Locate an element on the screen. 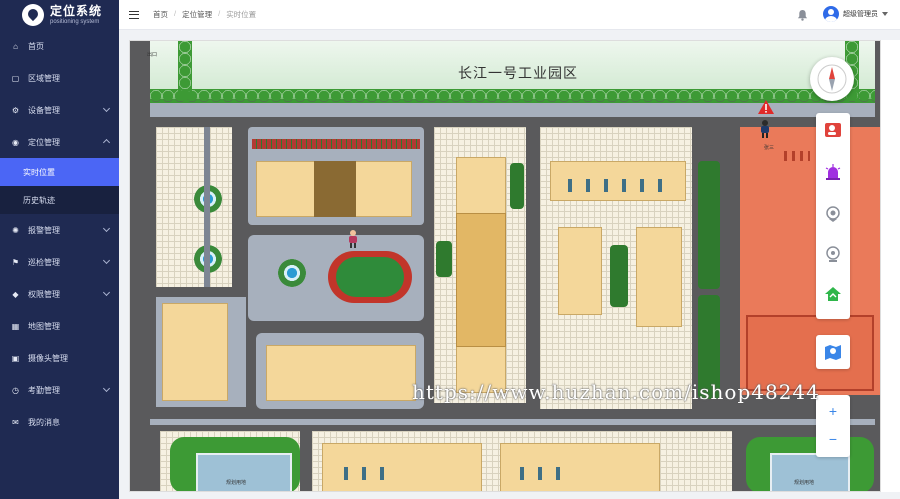  person-marker-icon is located at coordinates (353, 239).